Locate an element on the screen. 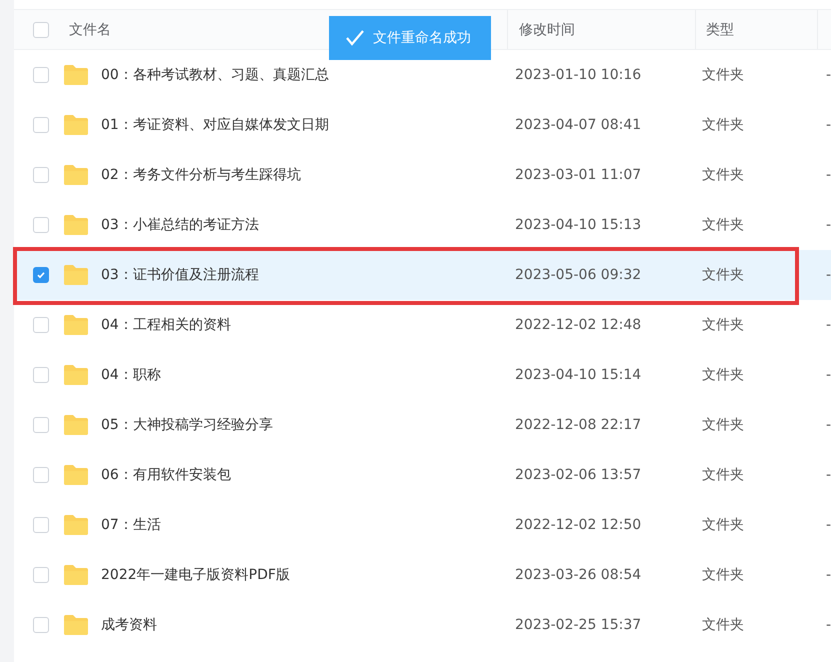  file-row: 02：考务文件分析与考生踩得坑 2023-03-01 11:07 文件夹 - is located at coordinates (422, 175).